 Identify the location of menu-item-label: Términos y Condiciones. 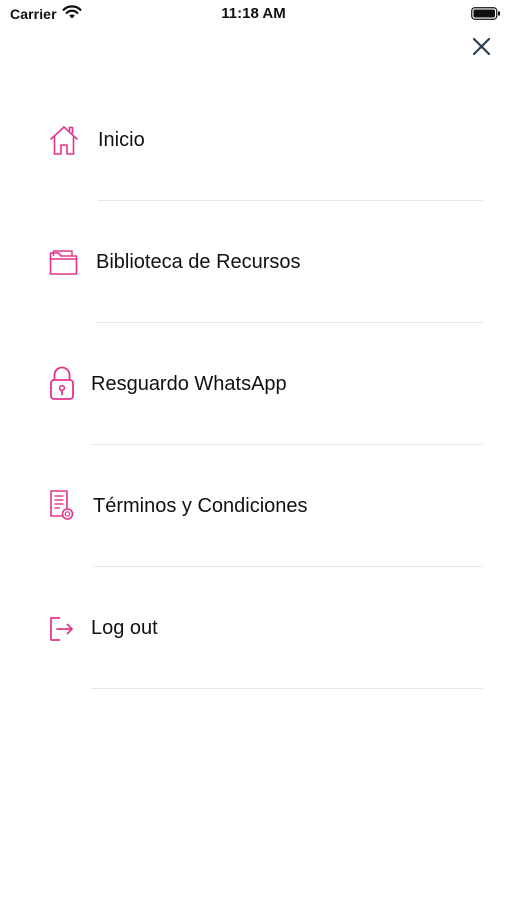
(200, 506).